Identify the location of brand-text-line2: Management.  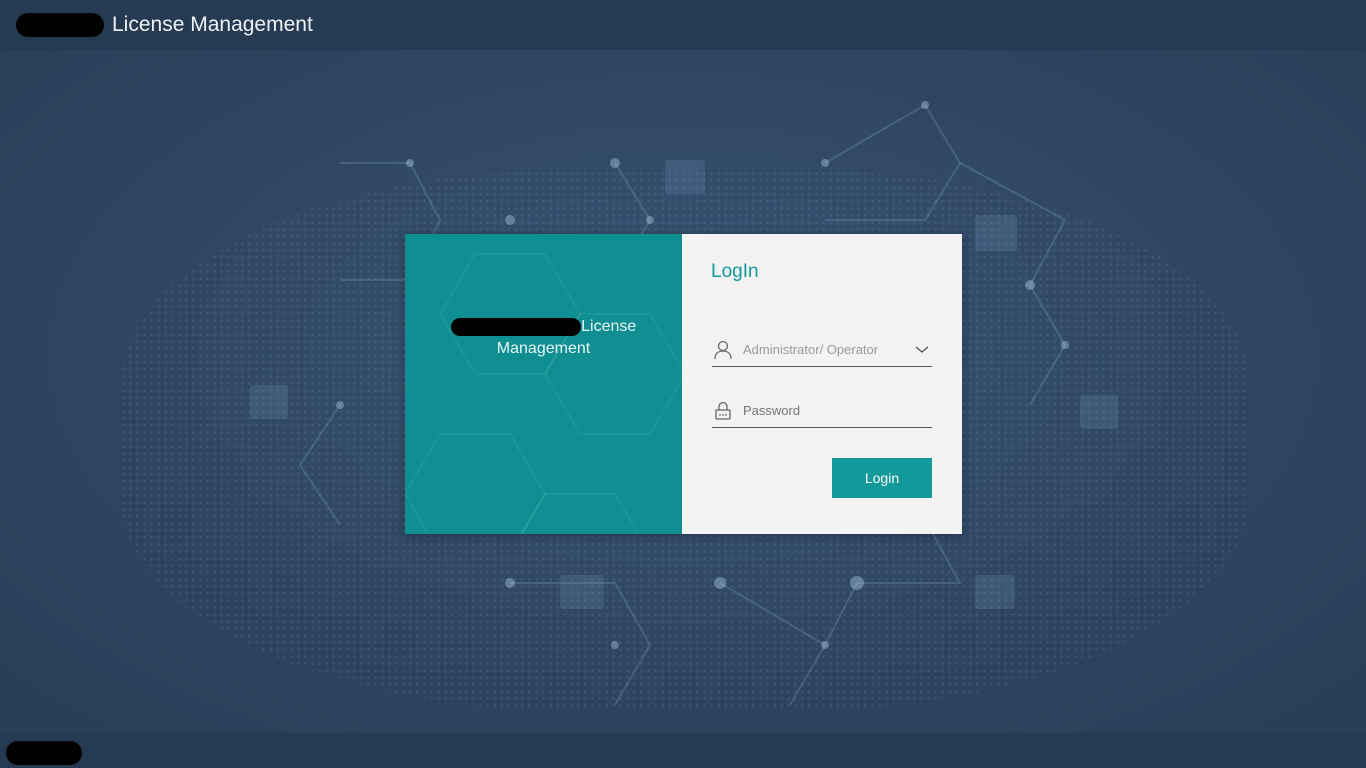
(543, 348).